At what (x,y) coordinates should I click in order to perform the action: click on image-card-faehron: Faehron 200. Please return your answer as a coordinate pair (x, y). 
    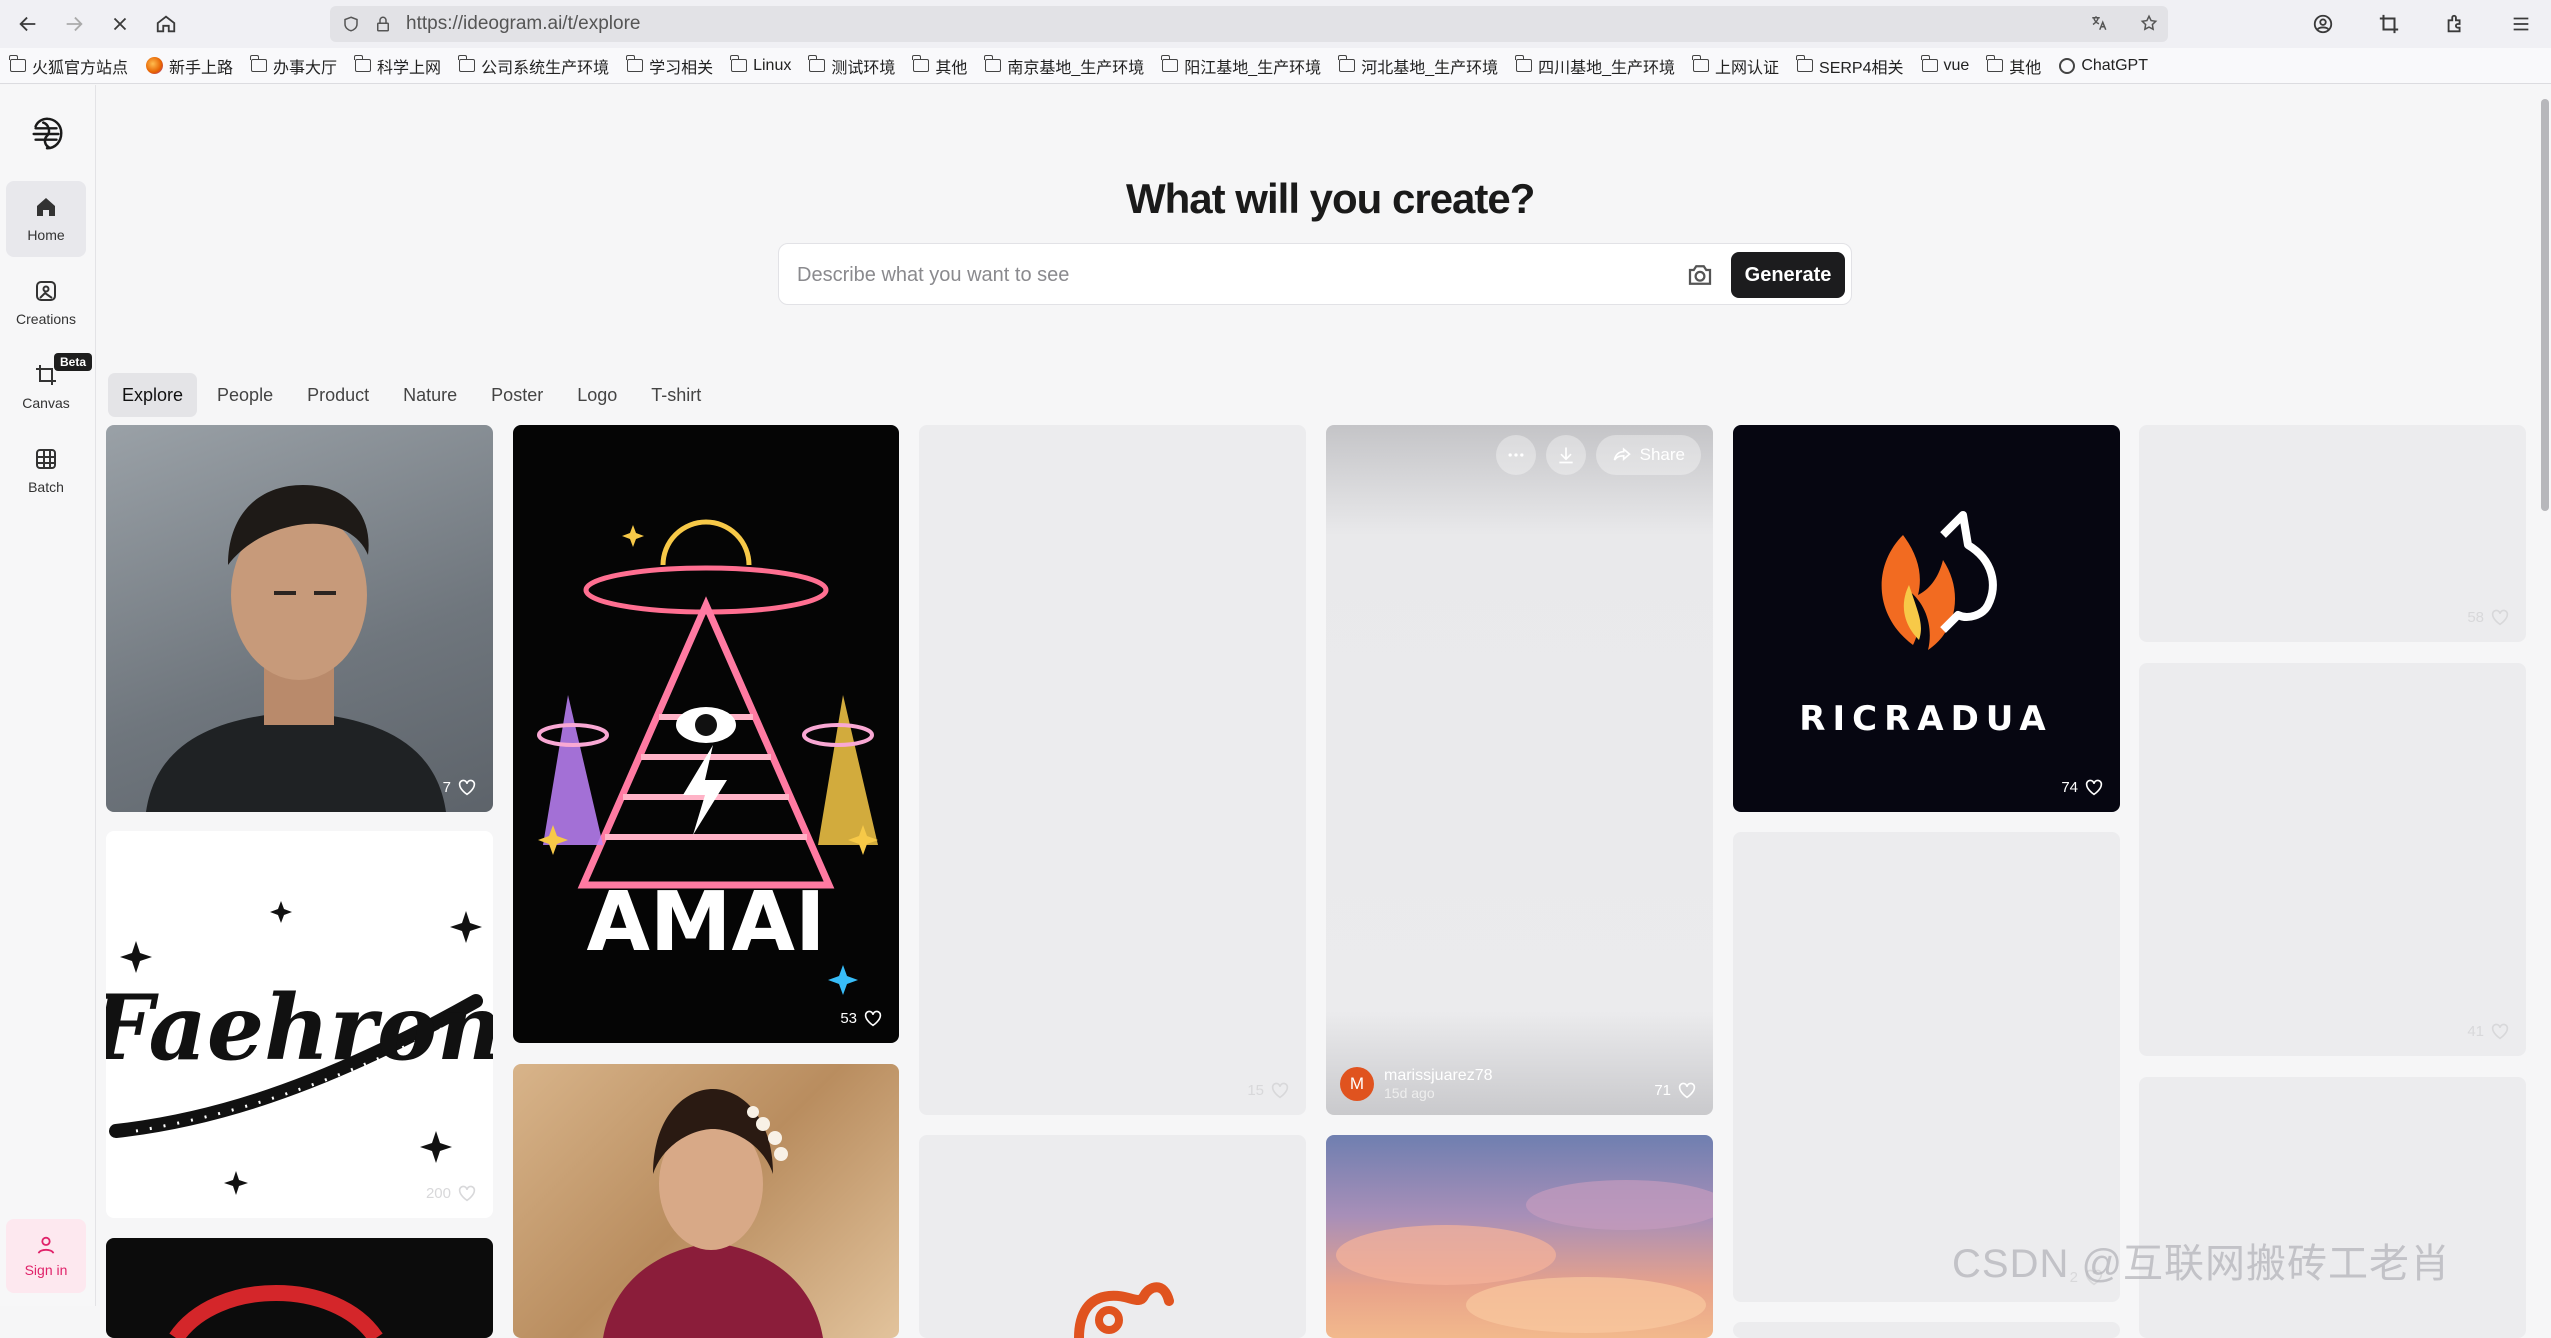
    Looking at the image, I should click on (299, 1024).